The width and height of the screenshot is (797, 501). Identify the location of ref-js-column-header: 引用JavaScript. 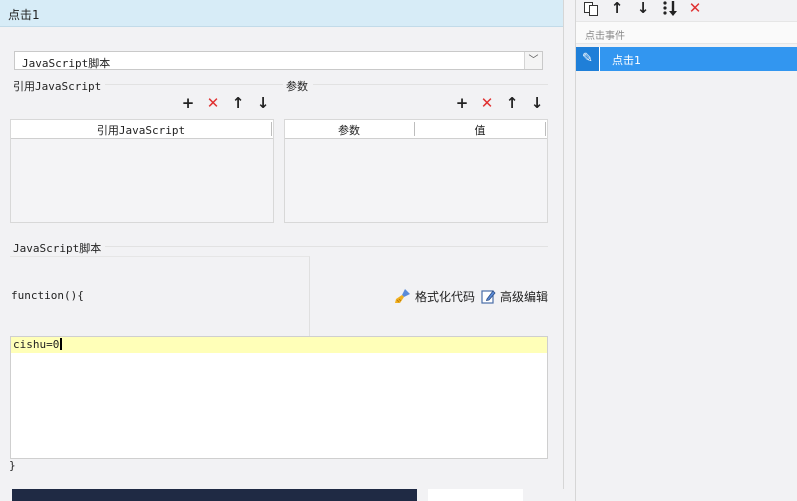
(141, 130).